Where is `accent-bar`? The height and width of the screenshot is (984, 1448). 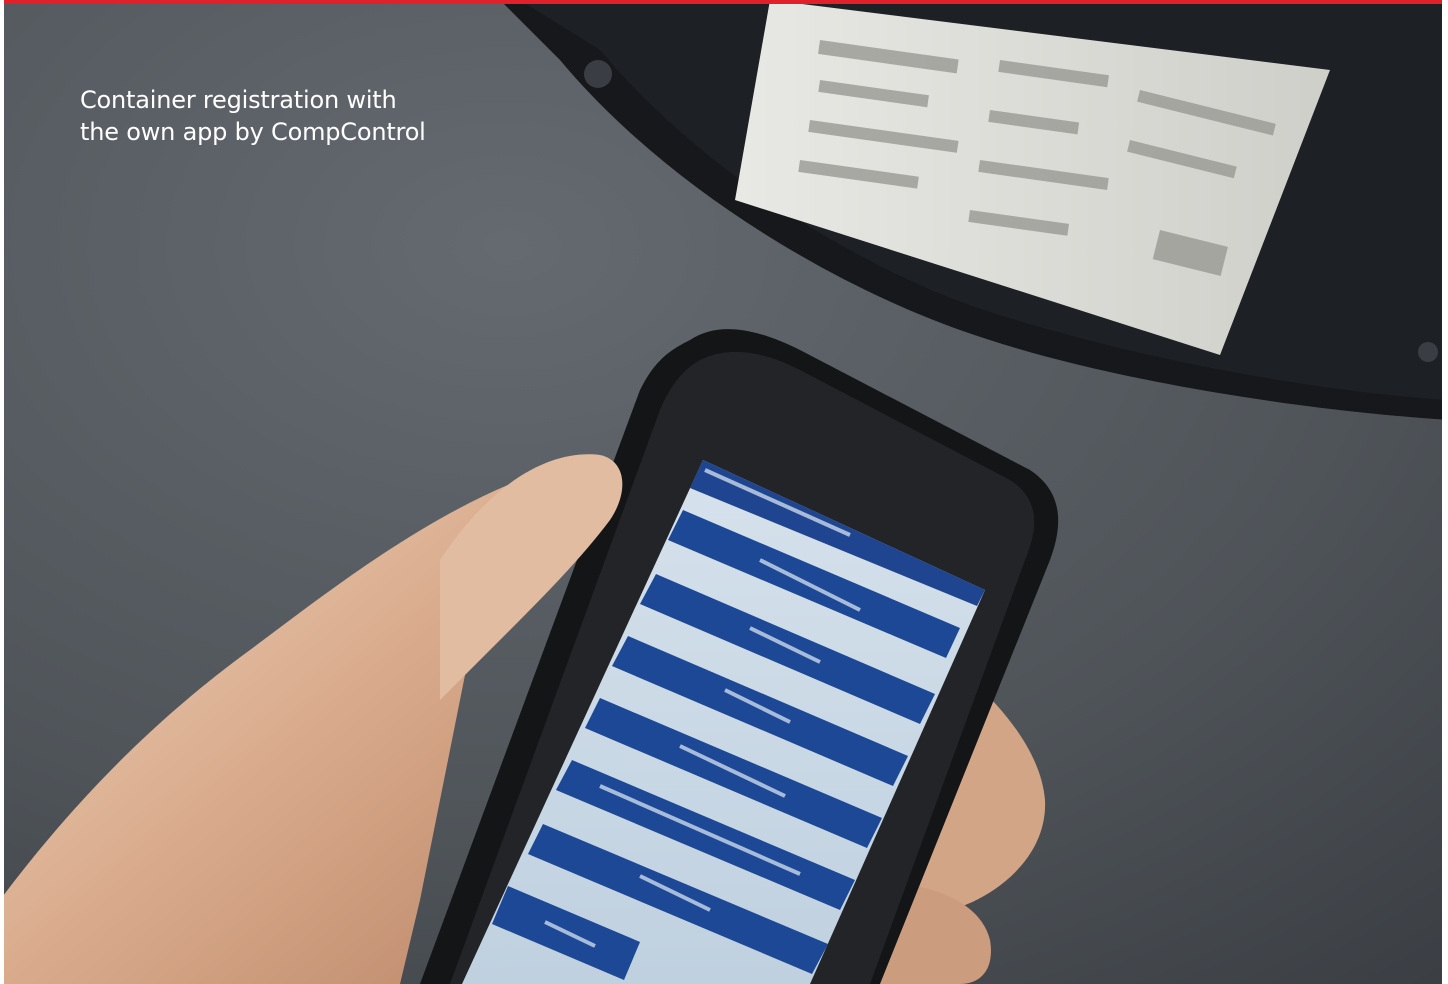 accent-bar is located at coordinates (724, 2).